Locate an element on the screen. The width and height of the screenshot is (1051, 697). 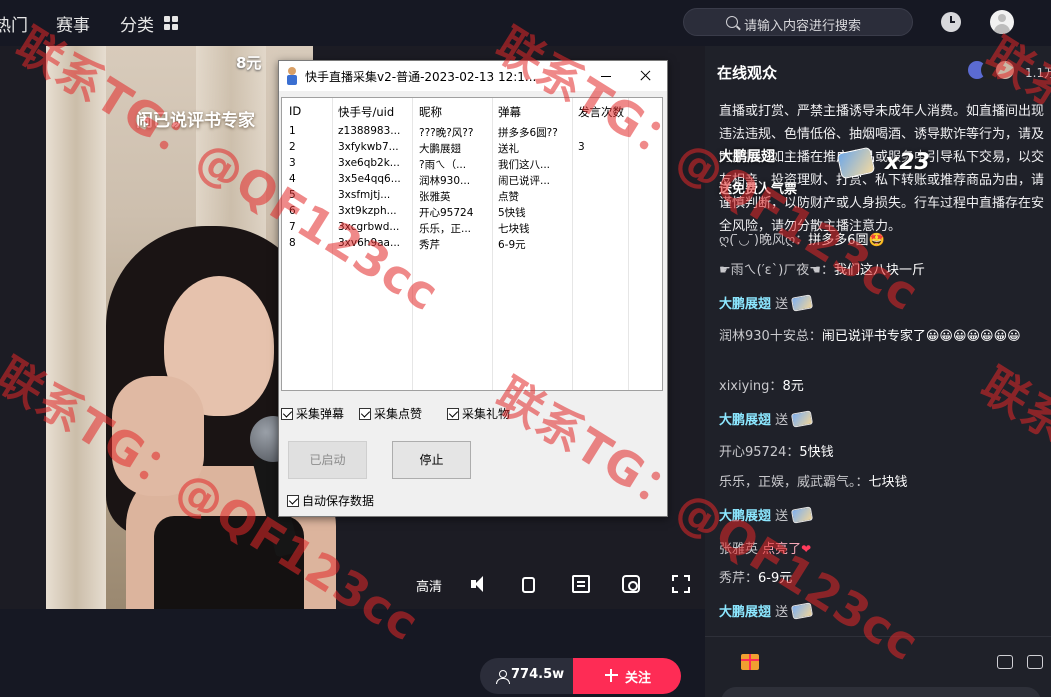
table-cell: 点赞 is located at coordinates (508, 197).